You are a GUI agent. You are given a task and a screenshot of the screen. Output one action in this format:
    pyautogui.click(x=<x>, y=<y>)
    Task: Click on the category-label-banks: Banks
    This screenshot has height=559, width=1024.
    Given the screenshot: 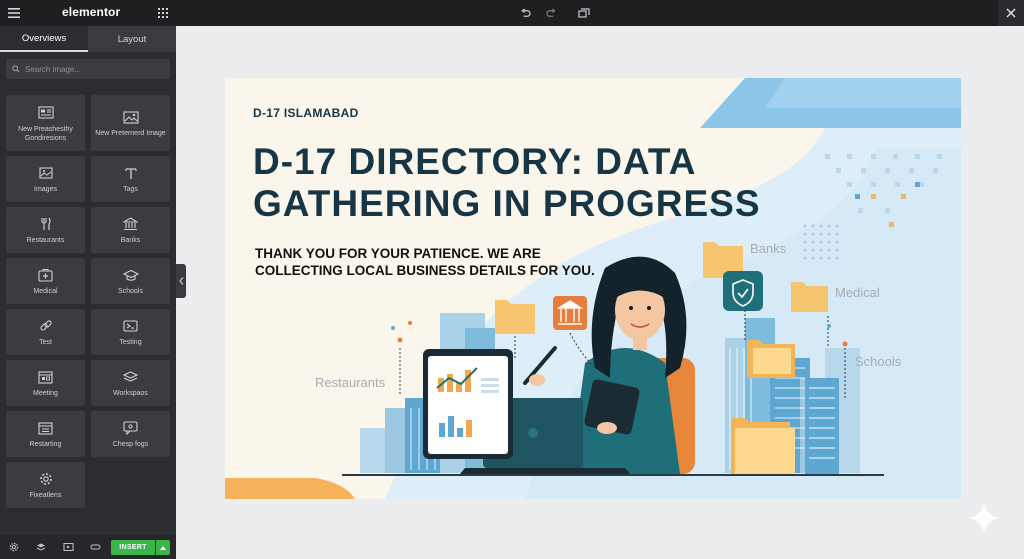 What is the action you would take?
    pyautogui.click(x=768, y=248)
    